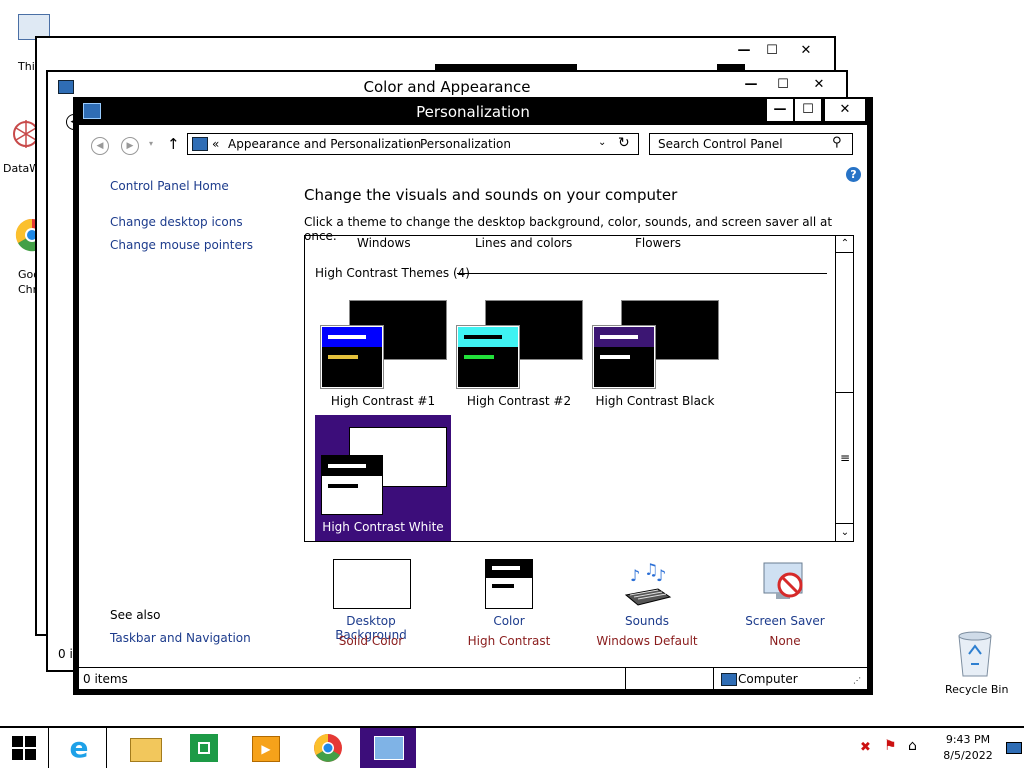 The image size is (1024, 770). What do you see at coordinates (1014, 748) in the screenshot?
I see `show-desktop-icon` at bounding box center [1014, 748].